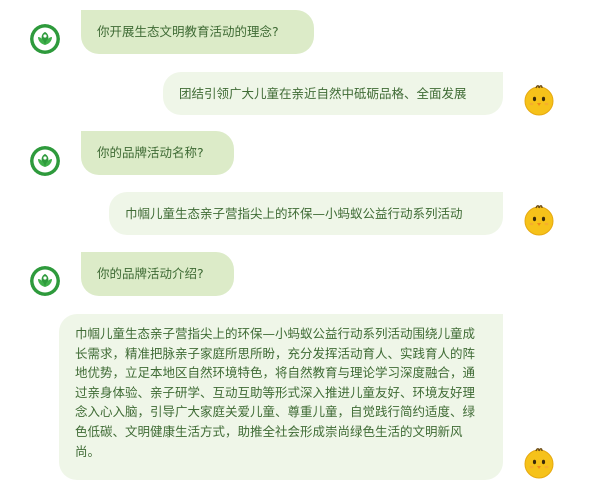  I want to click on question-bubble-3: 你的品牌活动介绍?, so click(157, 274).